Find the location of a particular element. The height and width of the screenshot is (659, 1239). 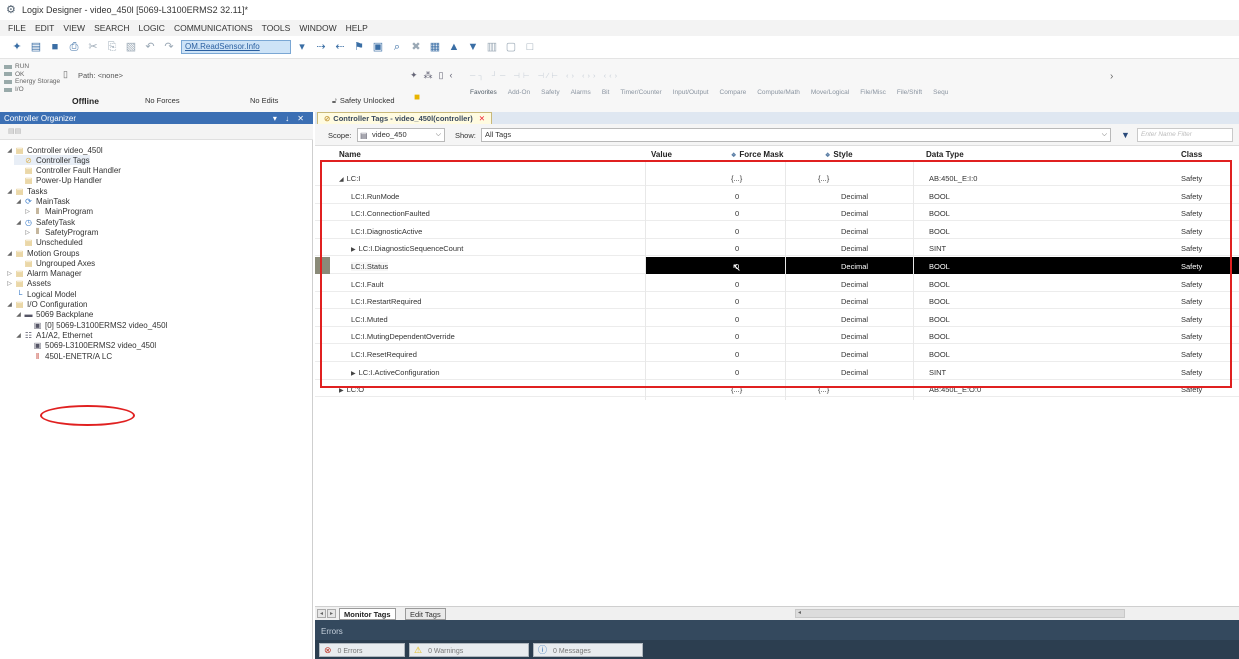

instruction-tab-compute-math: Compute/Math is located at coordinates (778, 95).